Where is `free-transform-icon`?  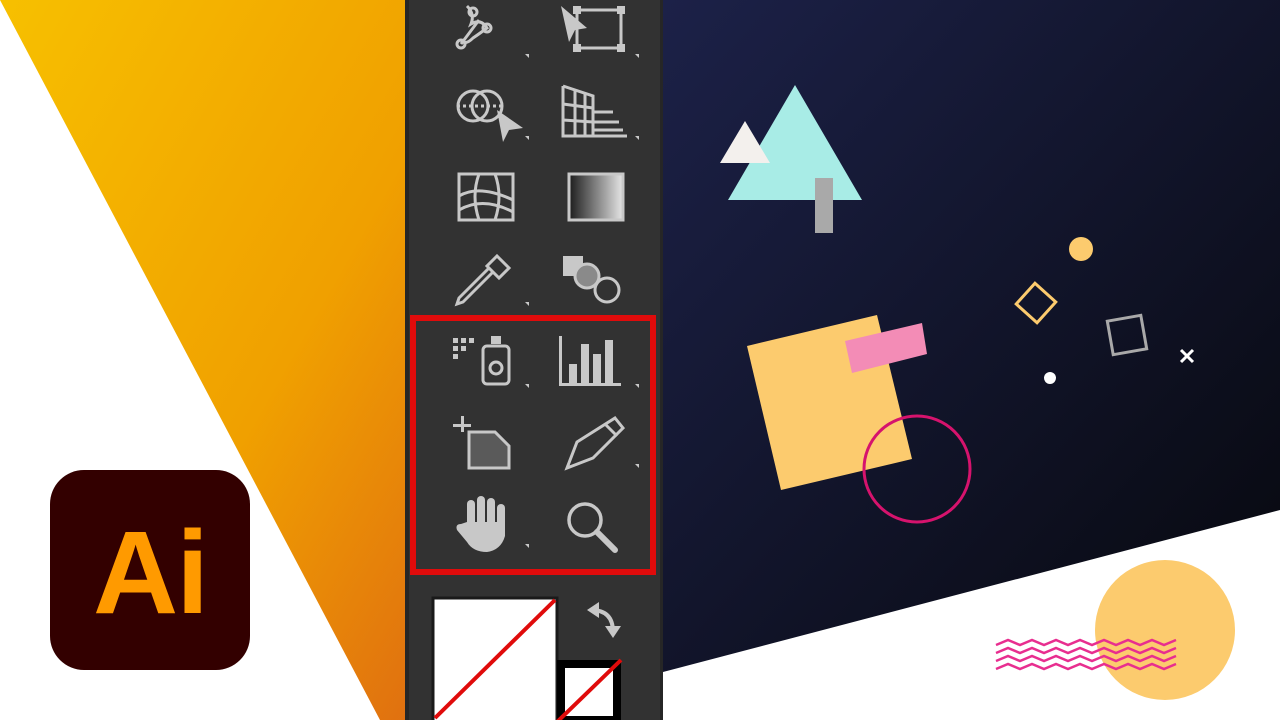 free-transform-icon is located at coordinates (600, 32).